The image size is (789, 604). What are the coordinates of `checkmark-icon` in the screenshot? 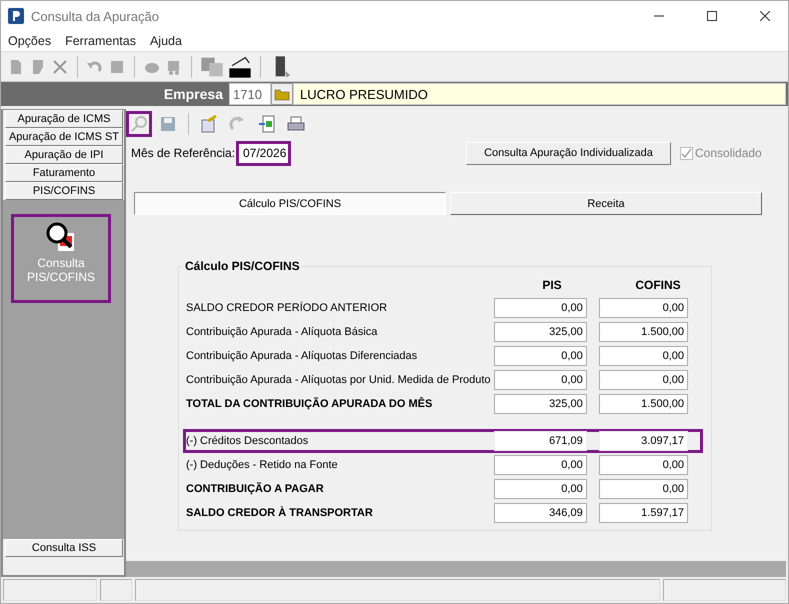 It's located at (686, 153).